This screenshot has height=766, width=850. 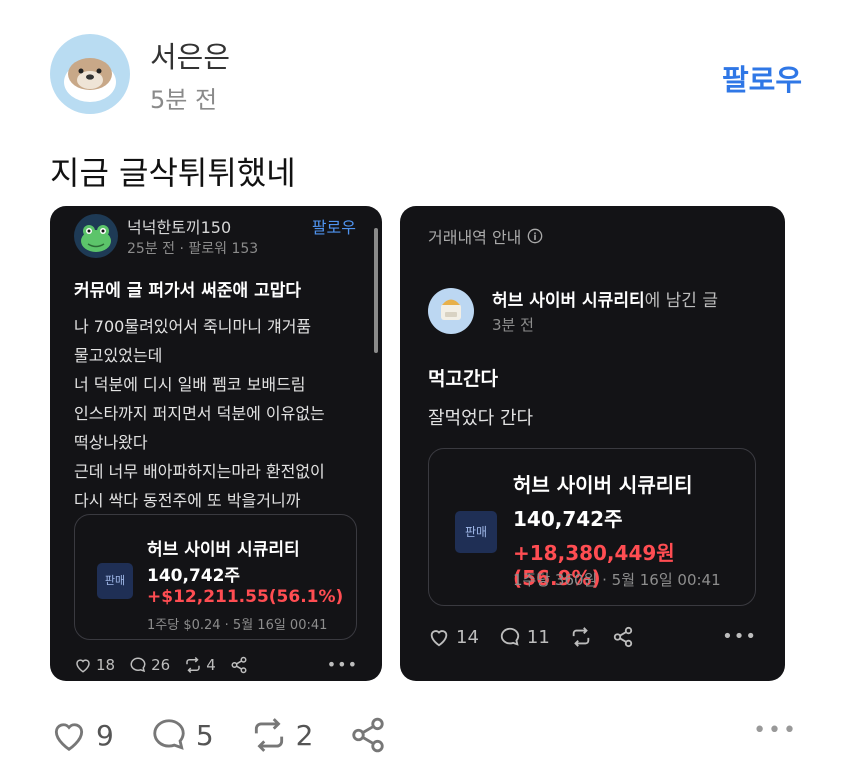 I want to click on like-button: 9, so click(x=82, y=735).